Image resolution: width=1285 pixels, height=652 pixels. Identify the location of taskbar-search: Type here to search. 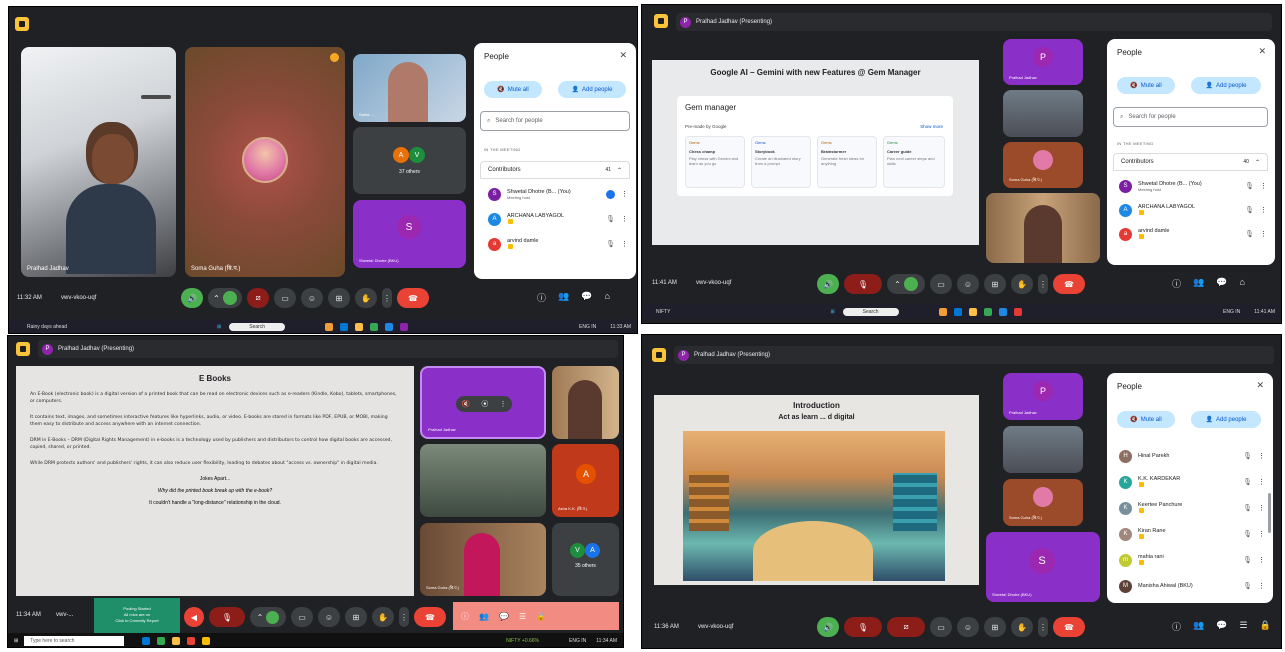
(74, 640).